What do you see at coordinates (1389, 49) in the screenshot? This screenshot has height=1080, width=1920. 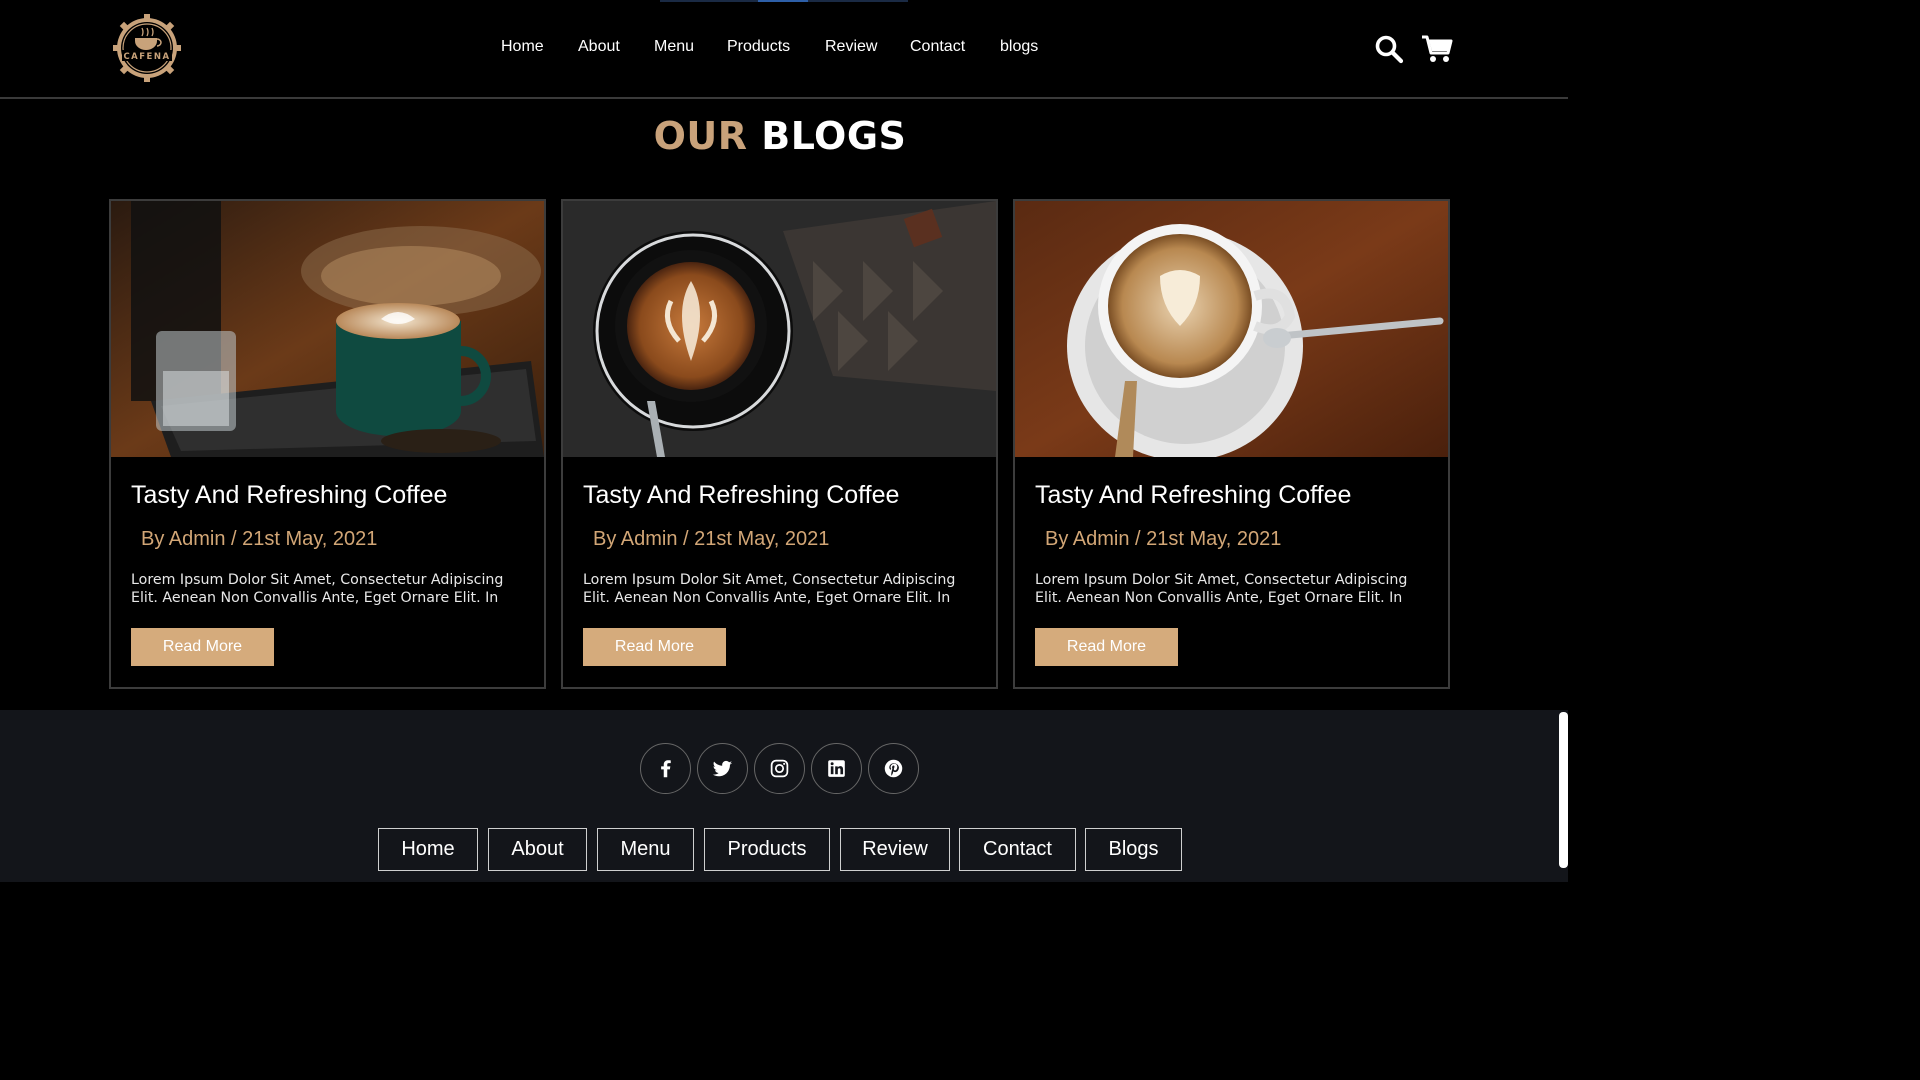 I see `search-icon` at bounding box center [1389, 49].